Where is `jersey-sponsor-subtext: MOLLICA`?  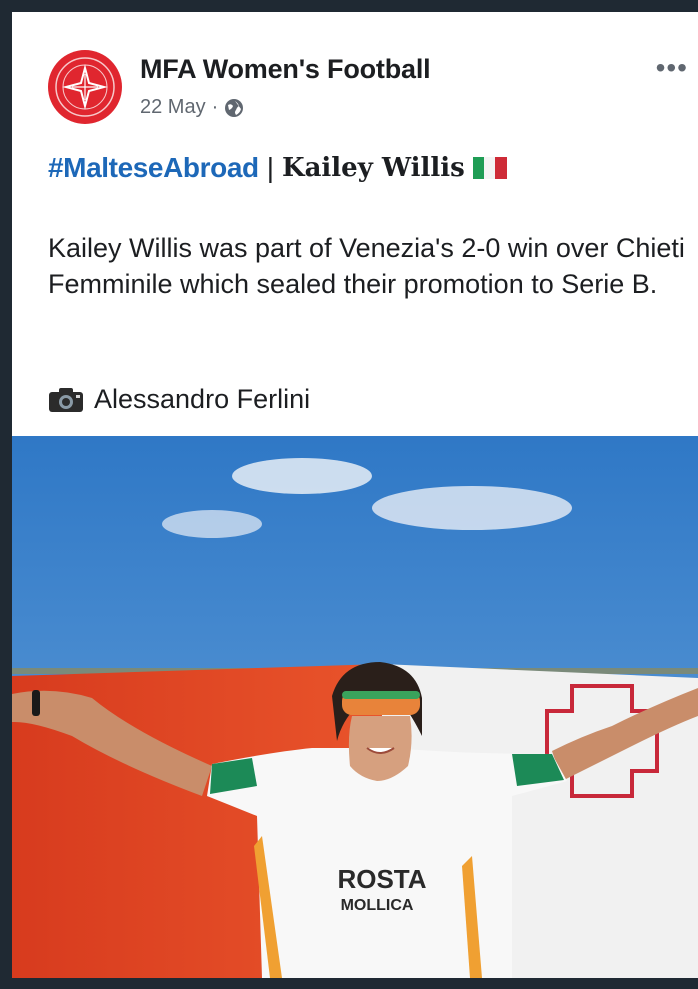 jersey-sponsor-subtext: MOLLICA is located at coordinates (377, 905).